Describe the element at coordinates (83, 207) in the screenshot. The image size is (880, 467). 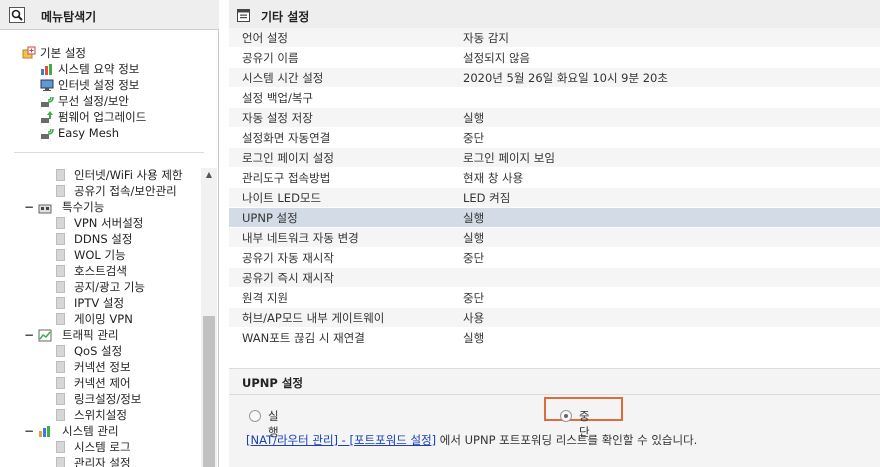
I see `tree-label: 특수기능` at that location.